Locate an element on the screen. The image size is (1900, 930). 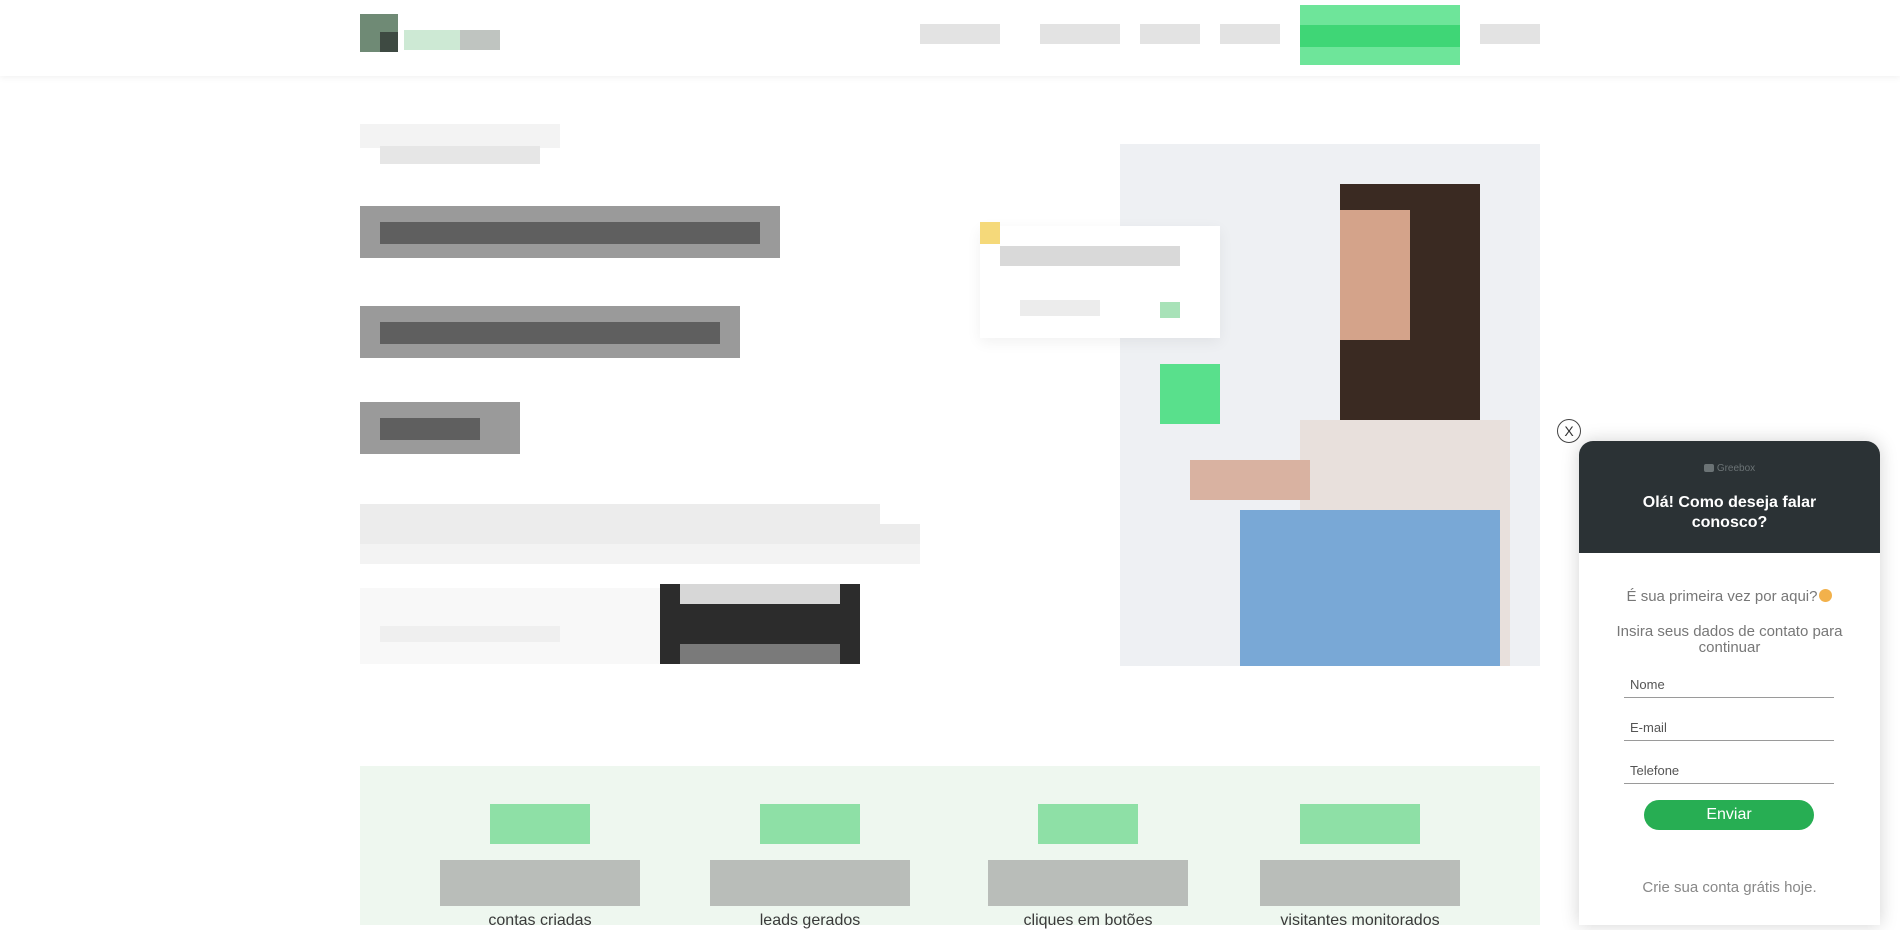
chat-bubble-icon is located at coordinates (1708, 468).